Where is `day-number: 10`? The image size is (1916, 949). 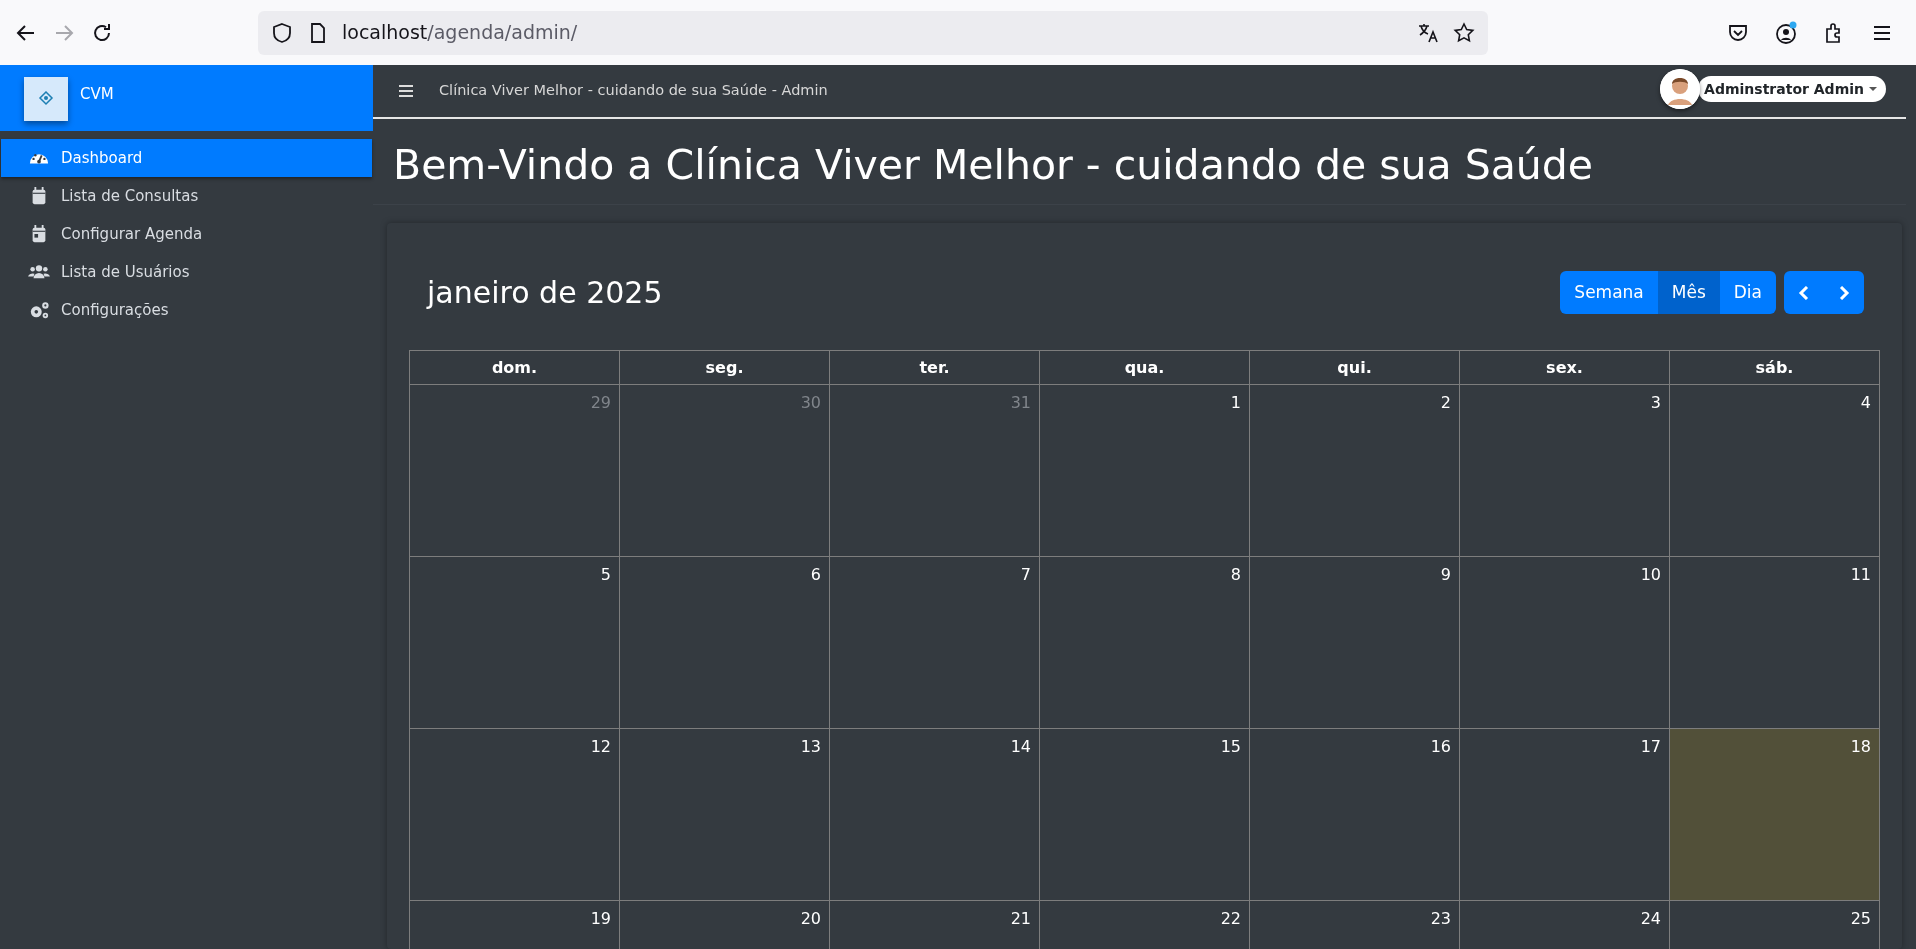
day-number: 10 is located at coordinates (1650, 575).